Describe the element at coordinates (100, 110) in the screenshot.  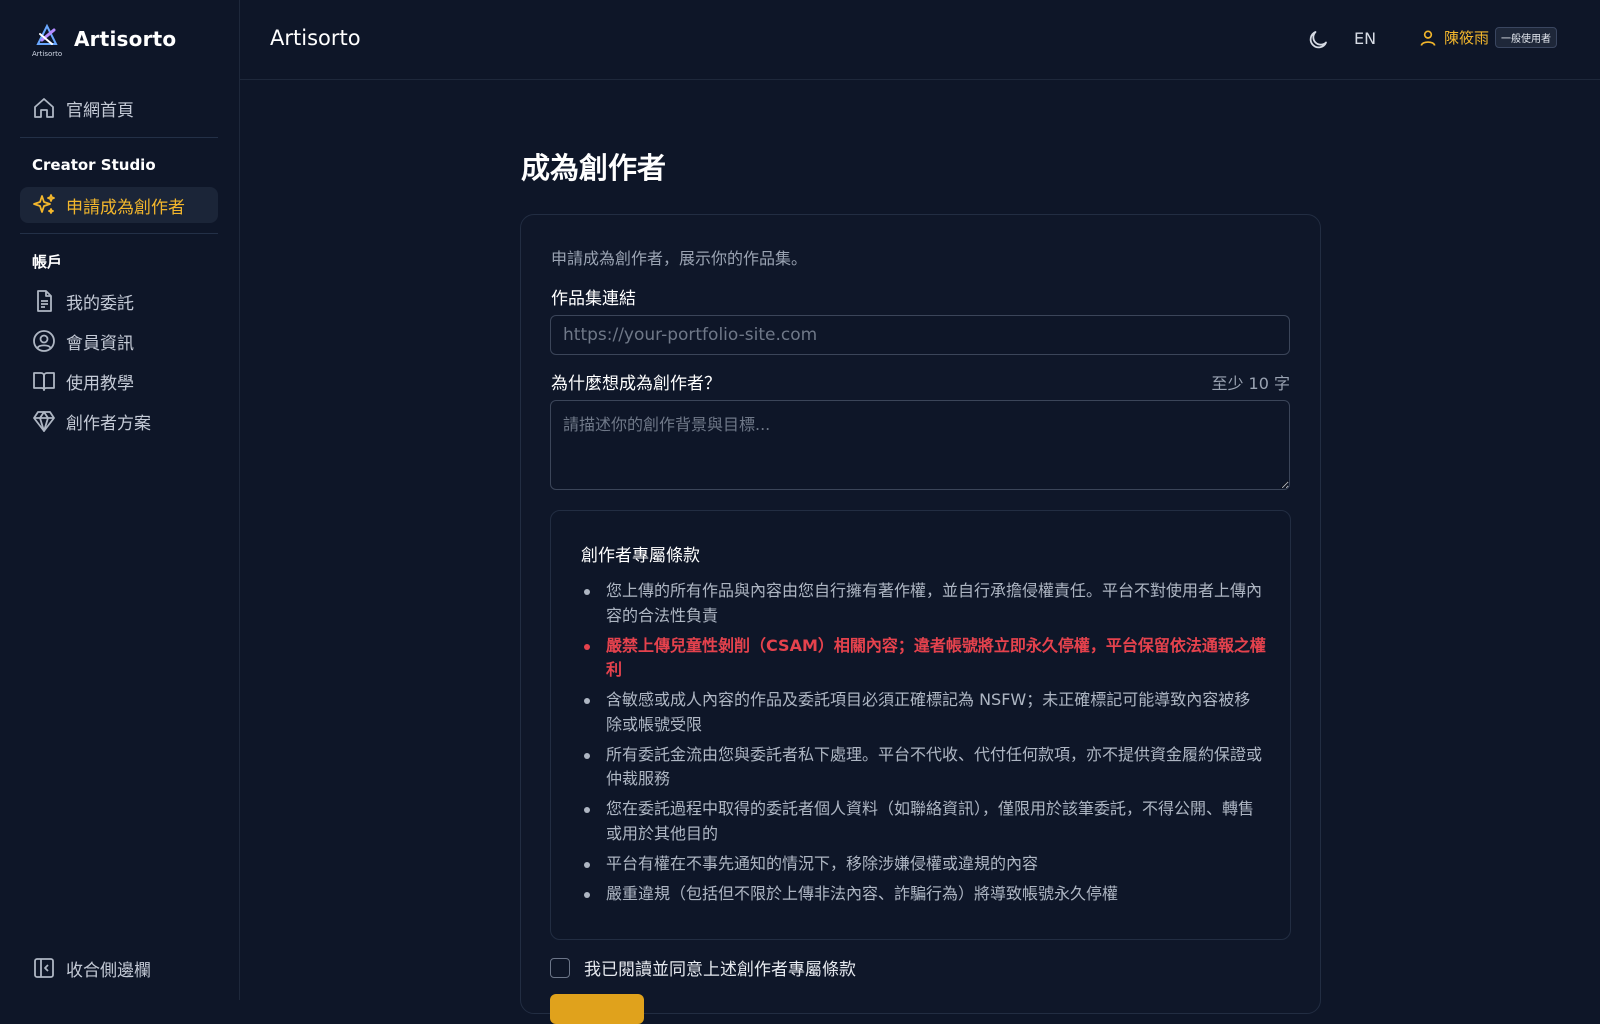
I see `sidebar-item-label: 官網首頁` at that location.